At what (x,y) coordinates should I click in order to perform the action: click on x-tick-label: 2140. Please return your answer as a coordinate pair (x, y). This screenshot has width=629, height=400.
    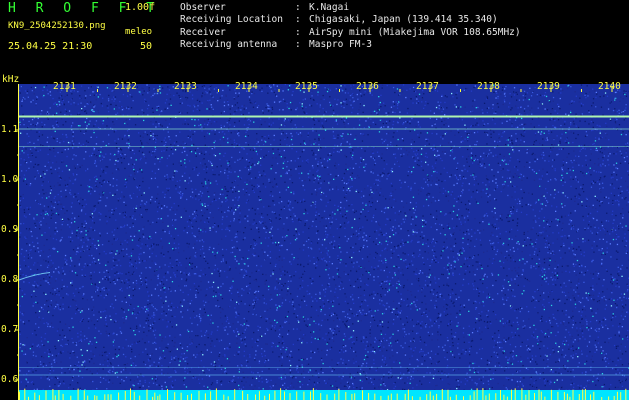
    Looking at the image, I should click on (609, 86).